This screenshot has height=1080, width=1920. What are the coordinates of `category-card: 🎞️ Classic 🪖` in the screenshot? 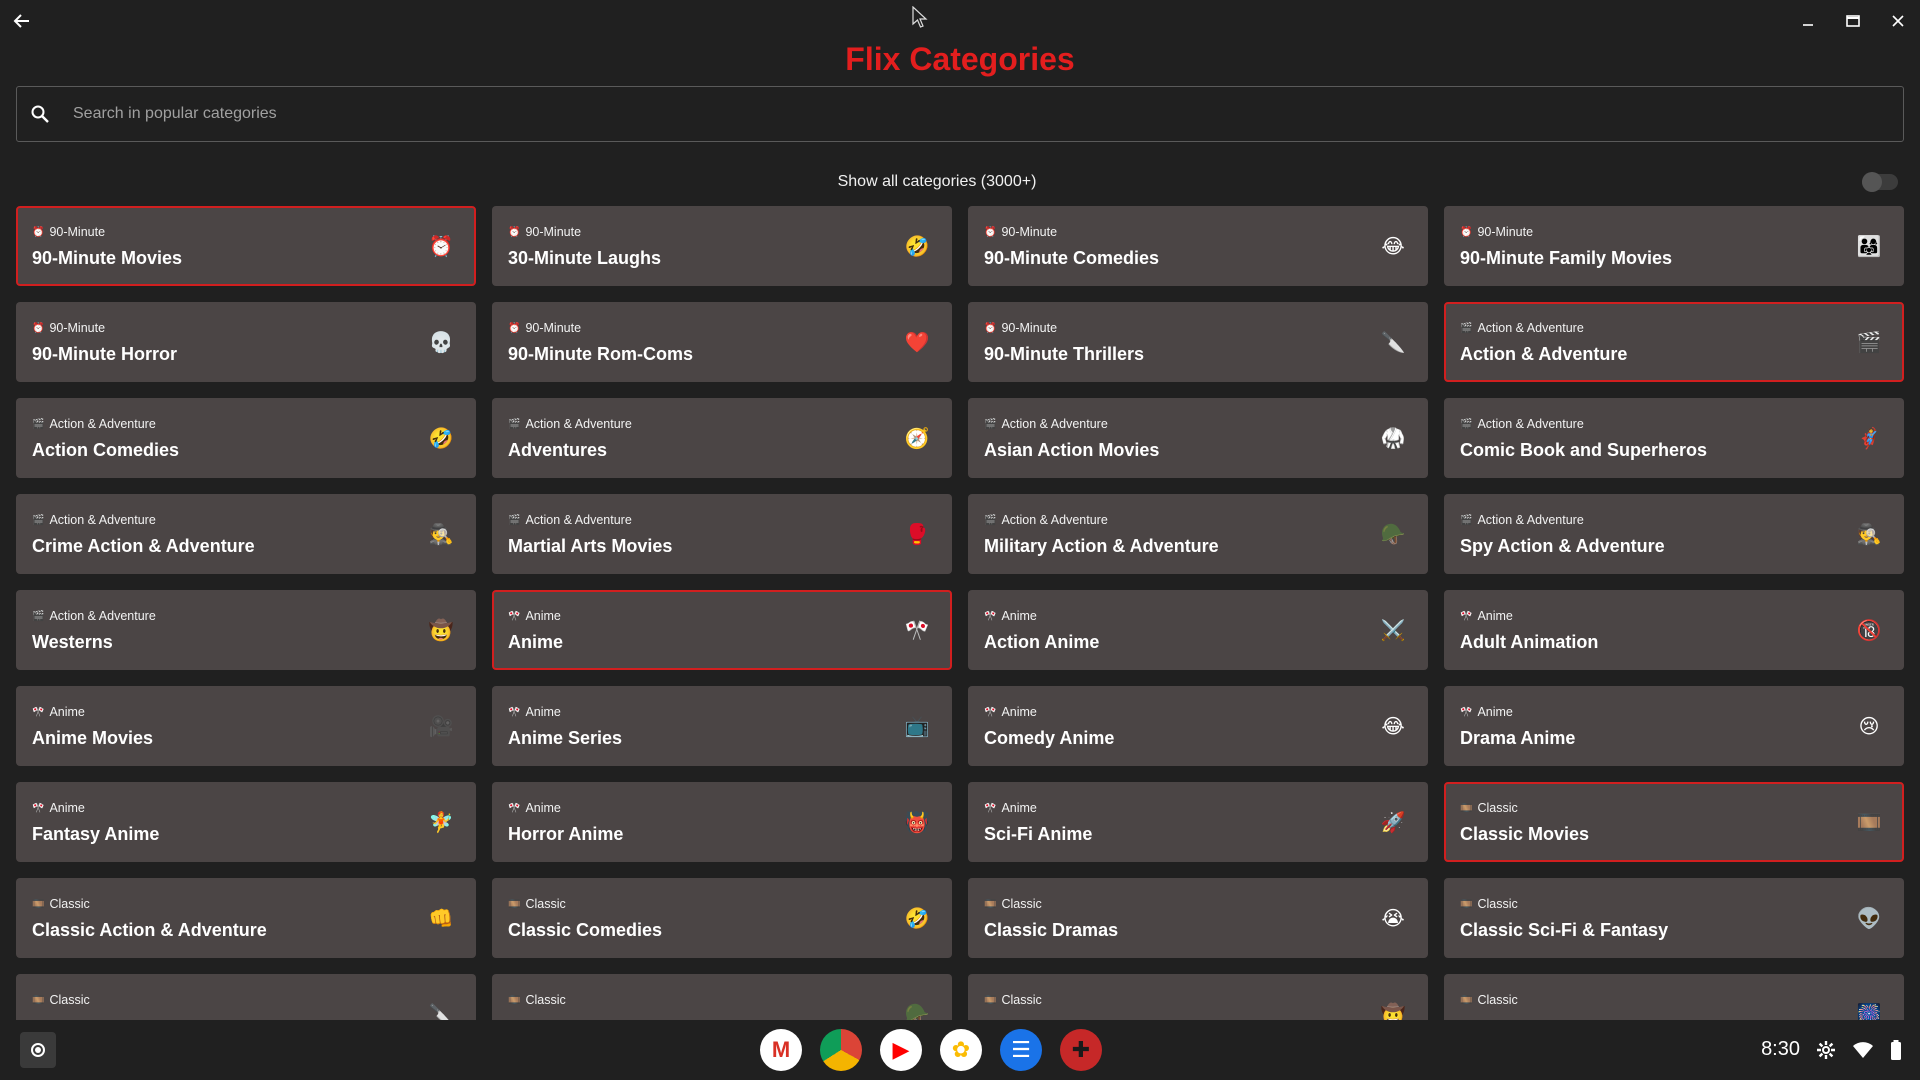 It's located at (722, 997).